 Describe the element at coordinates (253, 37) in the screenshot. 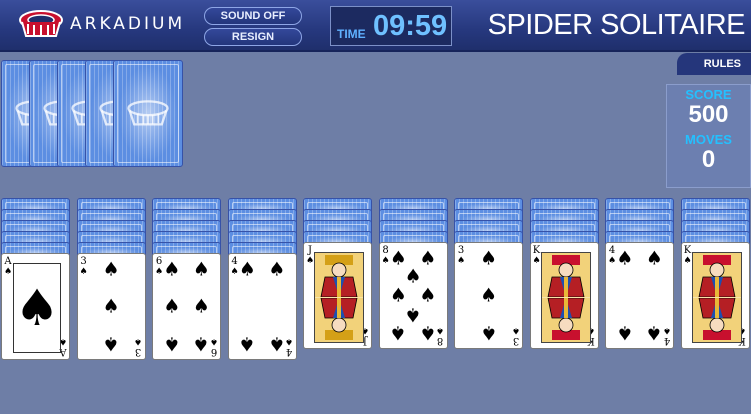

I see `resign-button: RESIGN` at that location.